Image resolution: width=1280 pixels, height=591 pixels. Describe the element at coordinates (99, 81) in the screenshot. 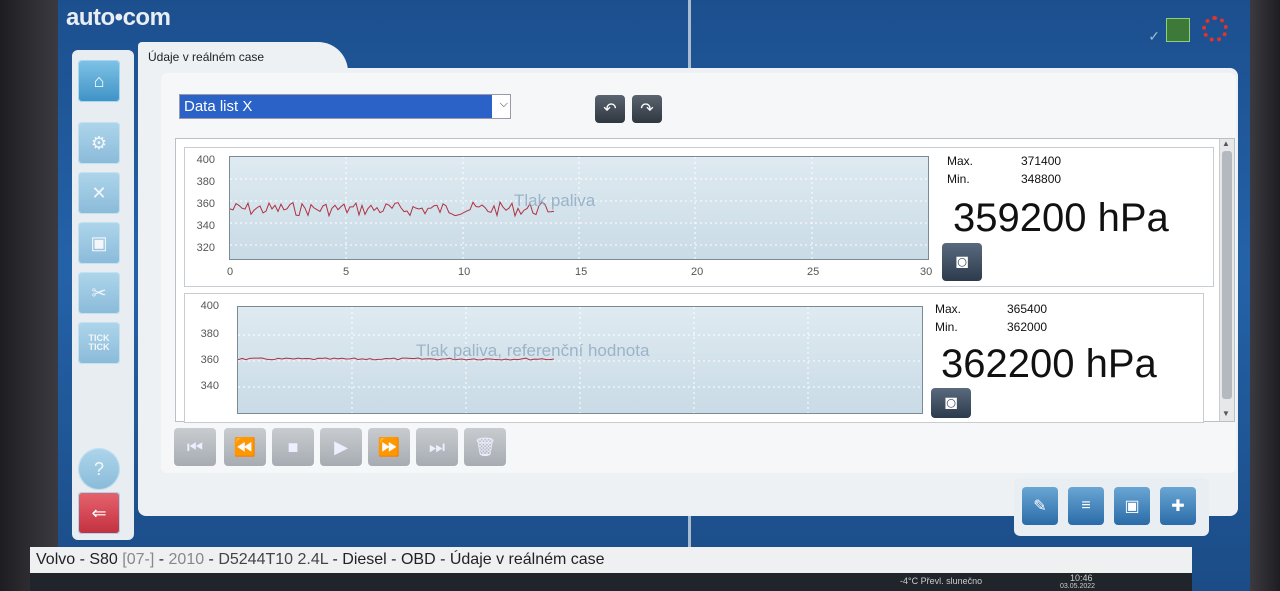

I see `home-icon: ⌂` at that location.